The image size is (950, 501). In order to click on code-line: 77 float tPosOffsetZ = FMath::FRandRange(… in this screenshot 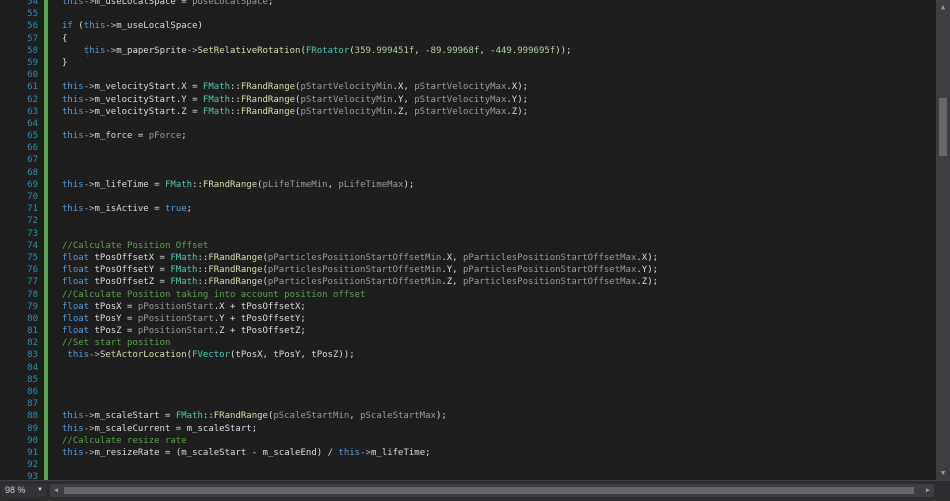, I will do `click(468, 282)`.